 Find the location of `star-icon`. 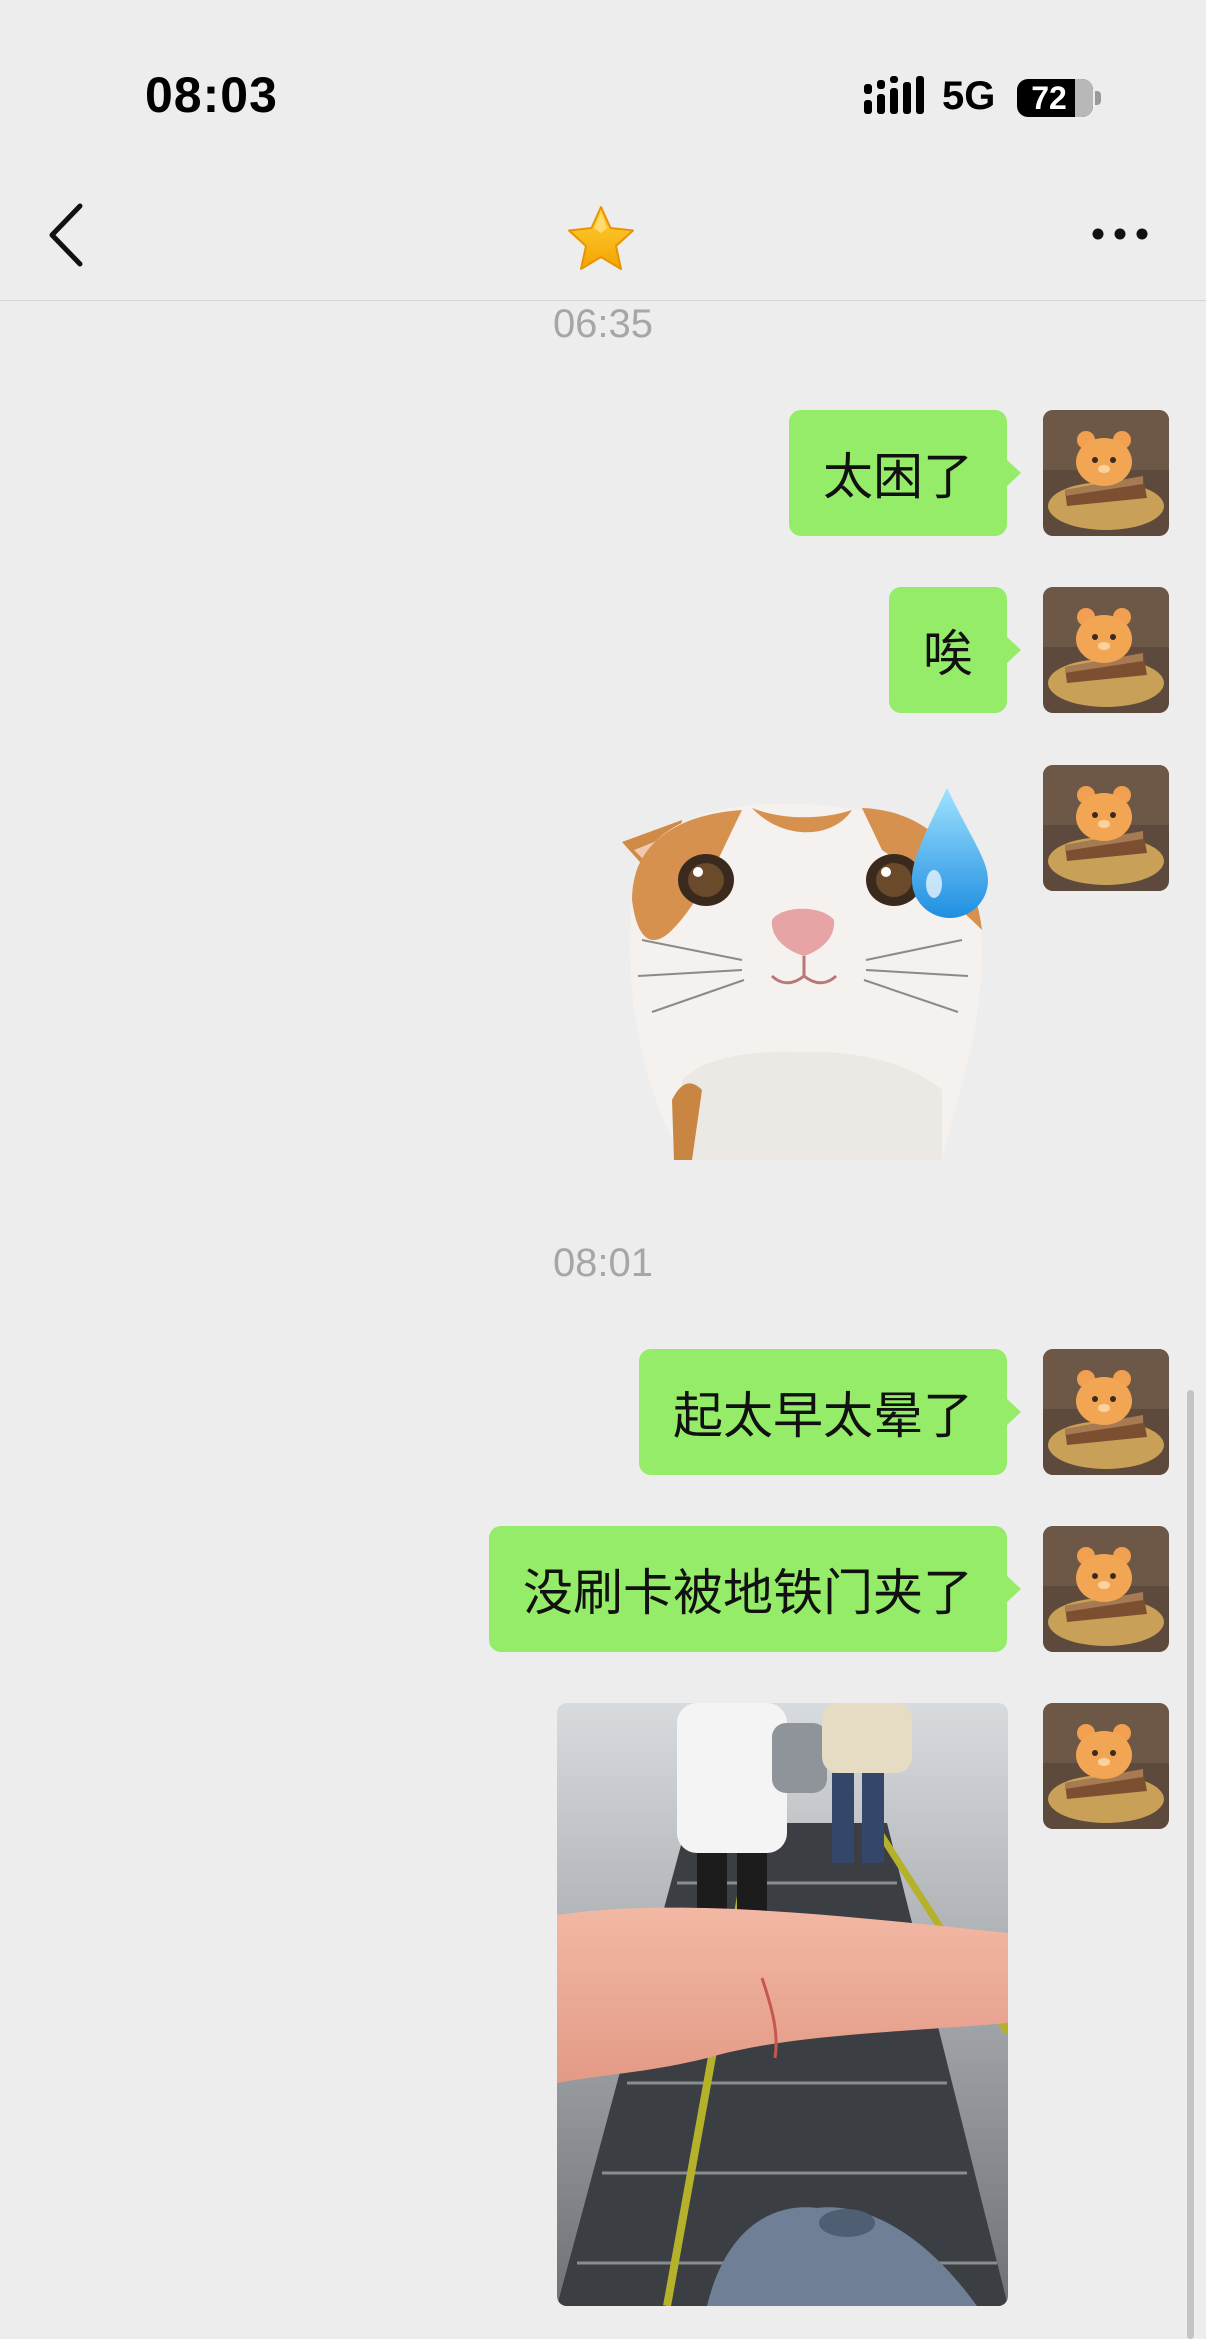

star-icon is located at coordinates (601, 238).